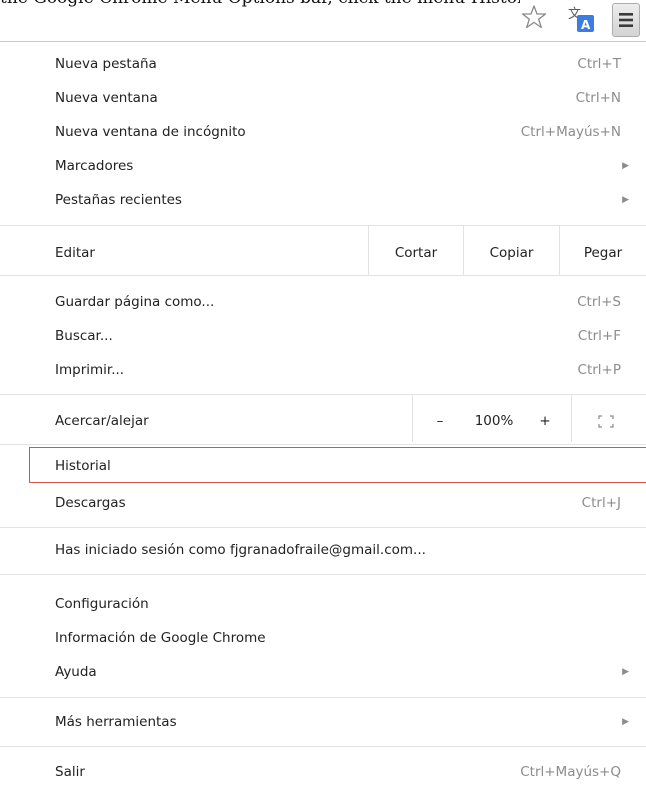 This screenshot has width=646, height=789. Describe the element at coordinates (323, 21) in the screenshot. I see `browser-toolbar: 文 A` at that location.